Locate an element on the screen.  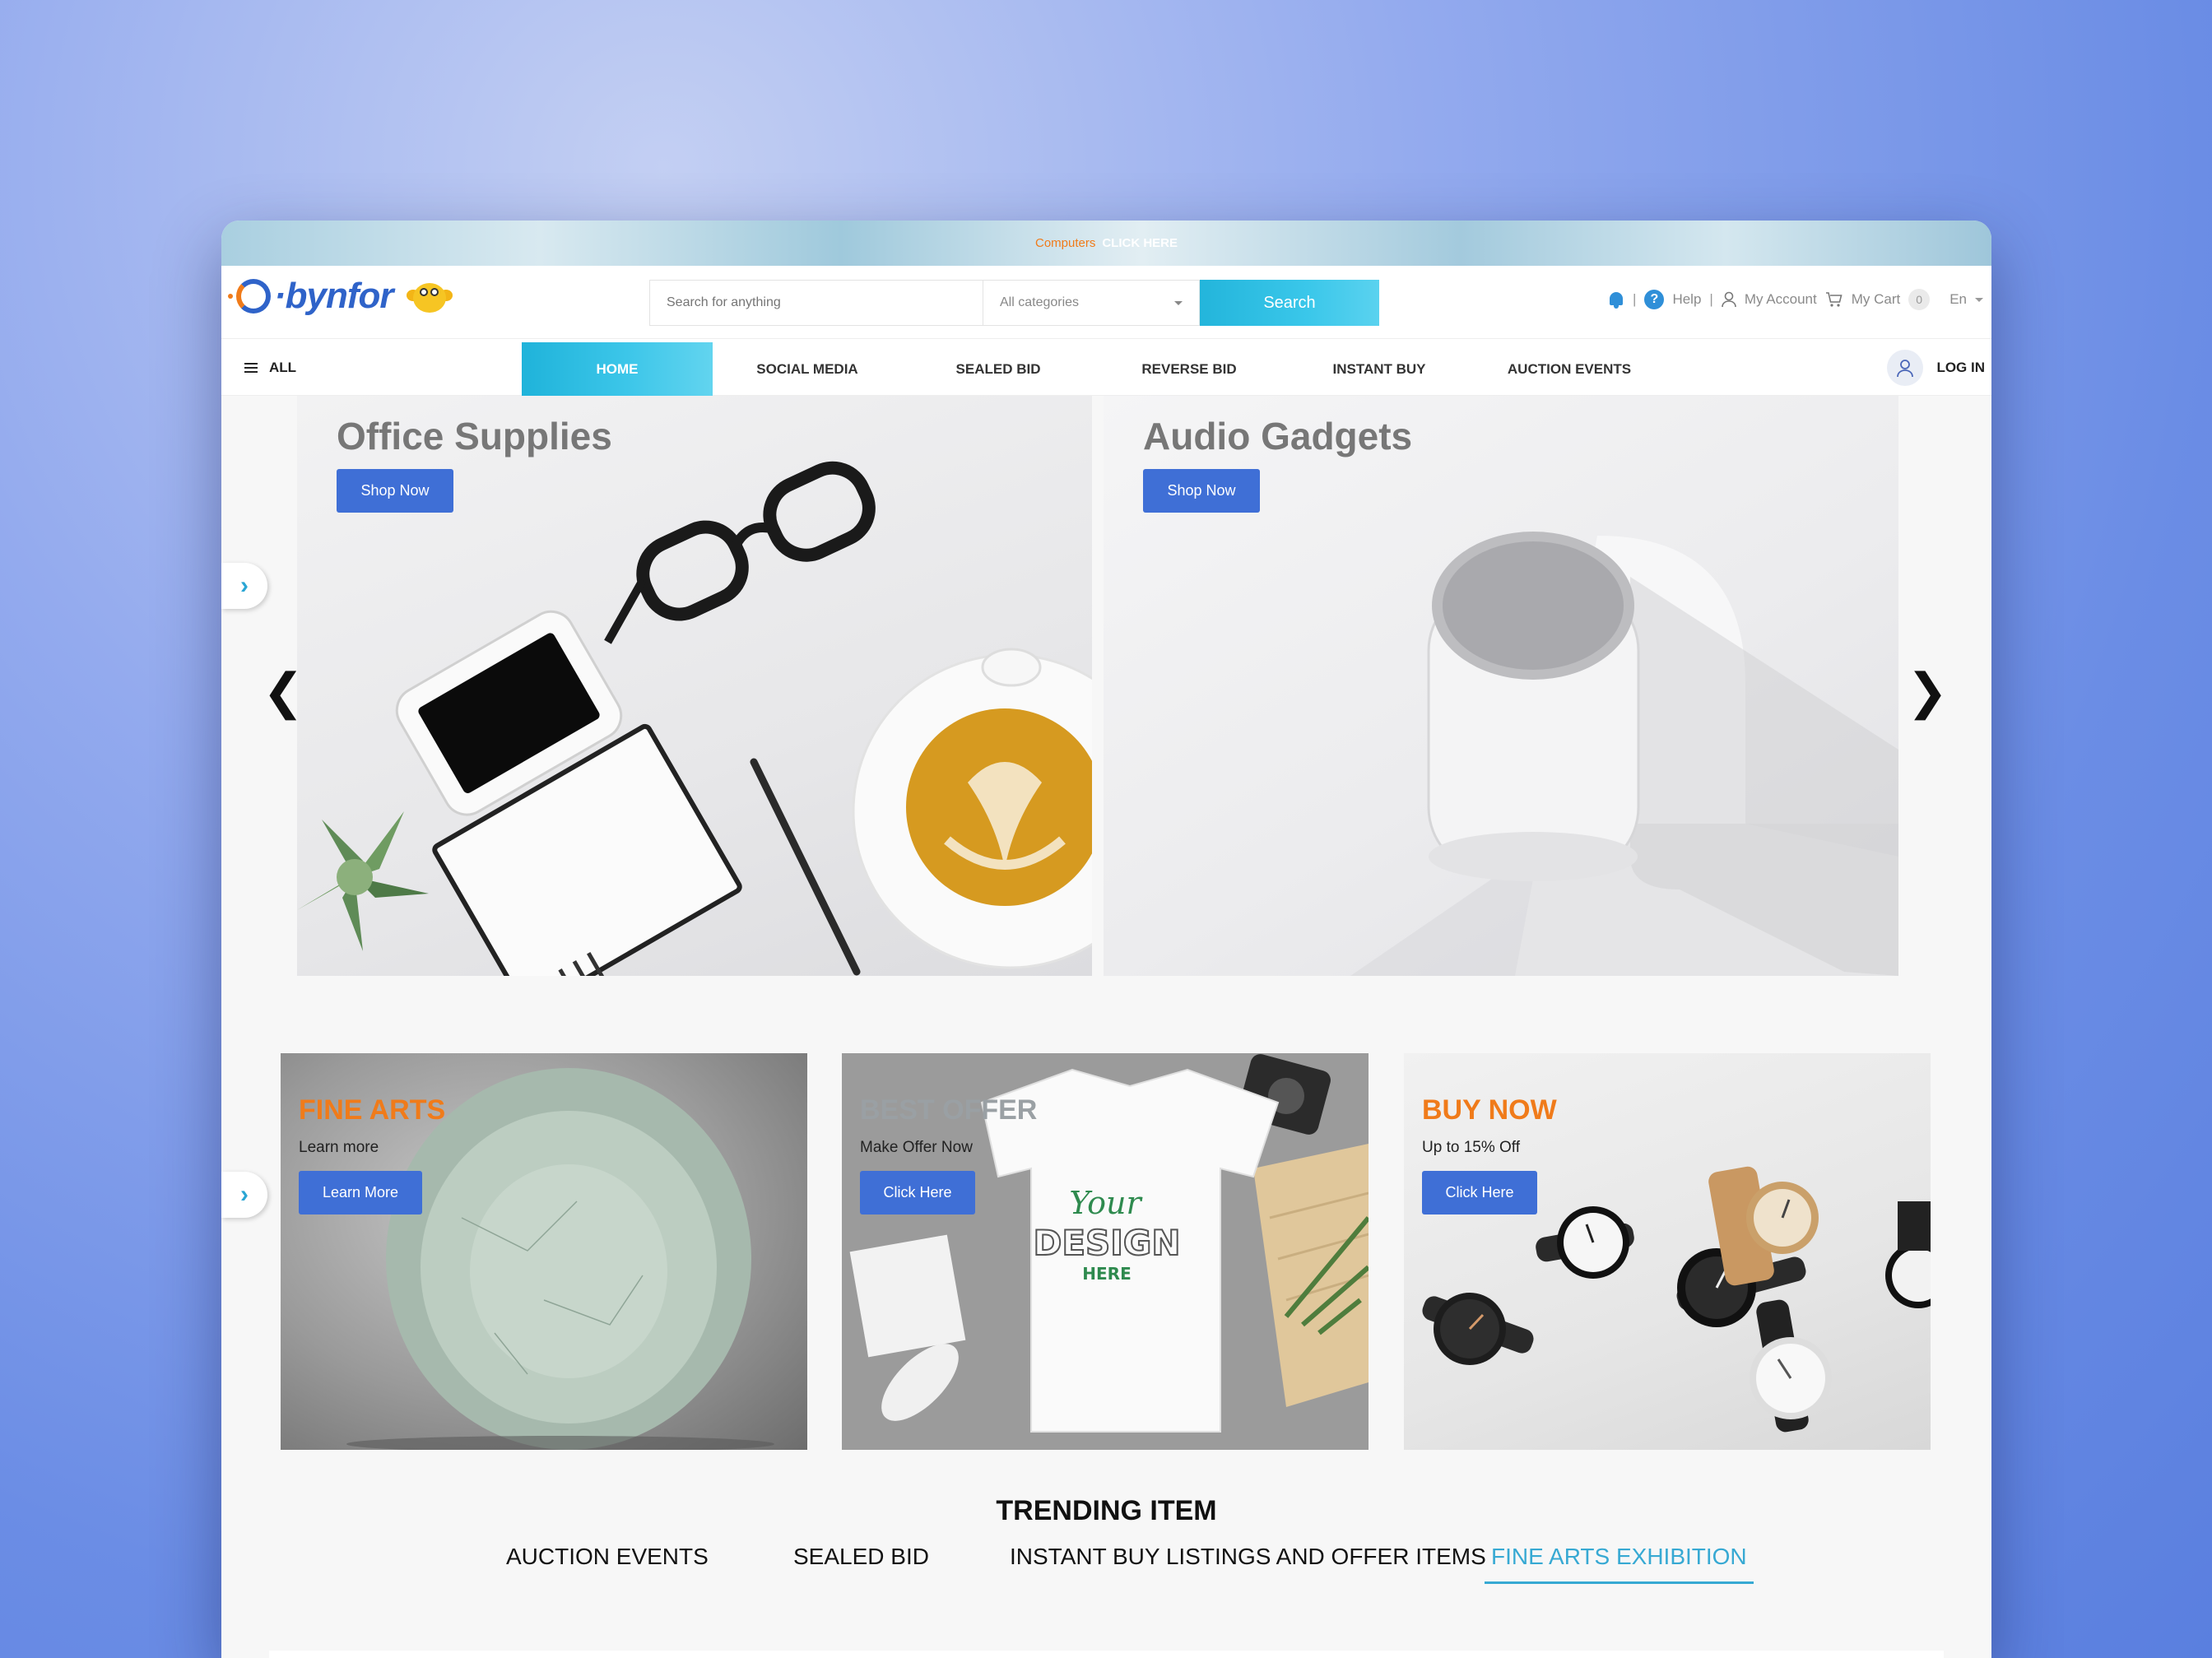
tshirt-text-line3: HERE is located at coordinates (1106, 1274).